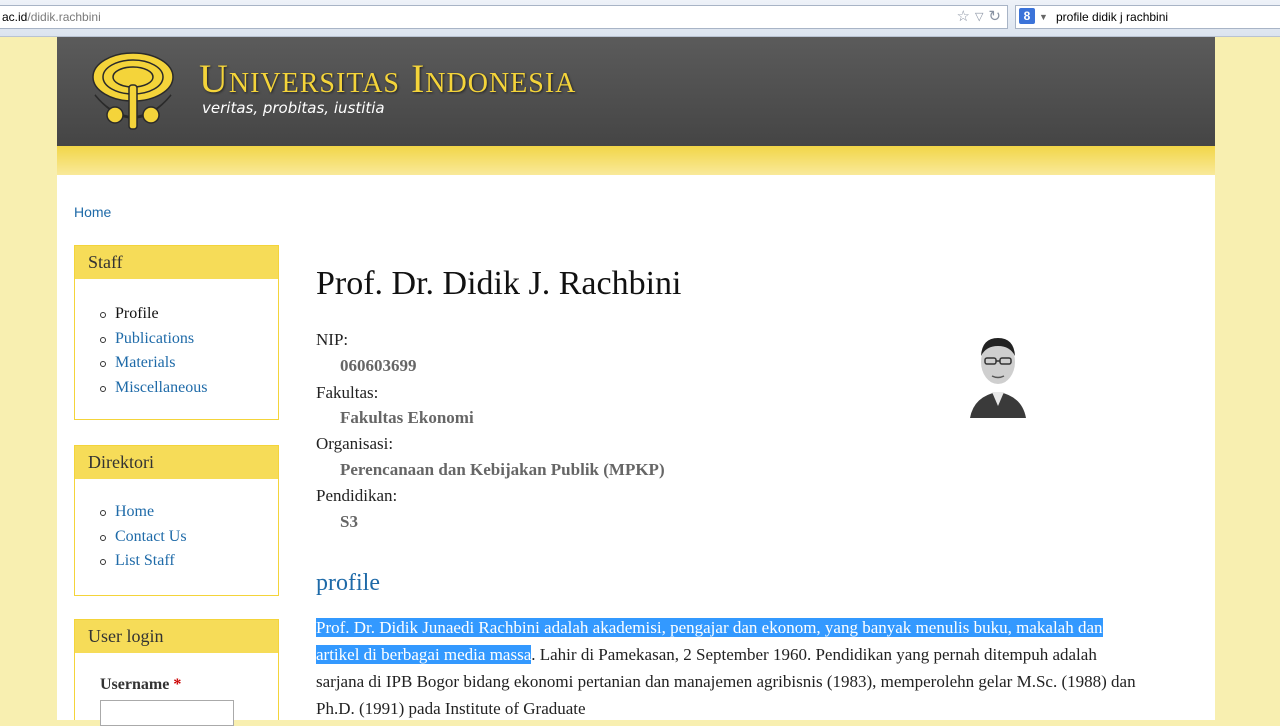 The width and height of the screenshot is (1280, 726). I want to click on search-box: 8 ▼ profile didik j rachbini, so click(1147, 17).